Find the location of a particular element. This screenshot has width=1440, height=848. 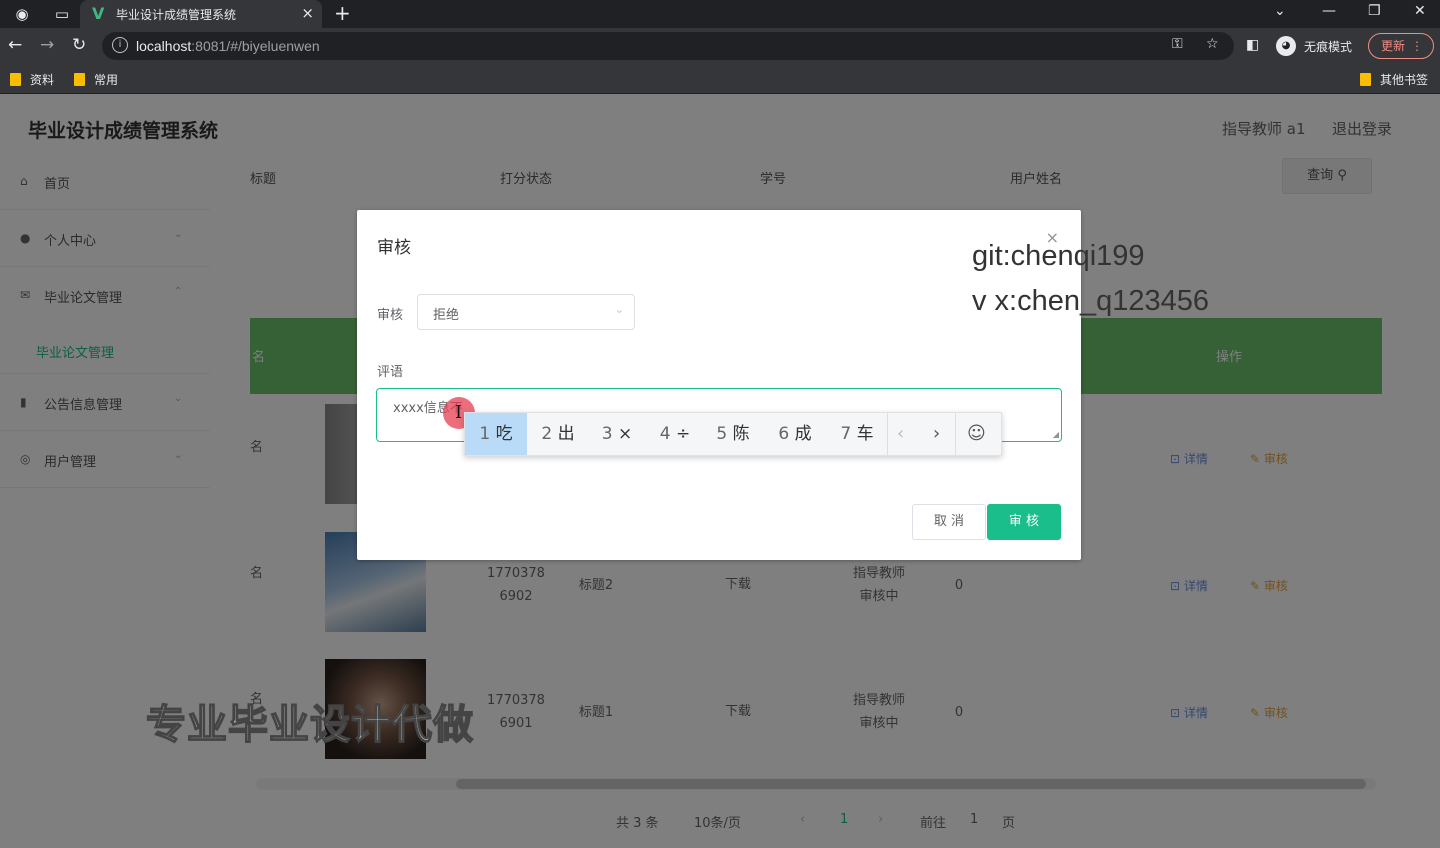

window-close-icon: ✕ is located at coordinates (1420, 11).